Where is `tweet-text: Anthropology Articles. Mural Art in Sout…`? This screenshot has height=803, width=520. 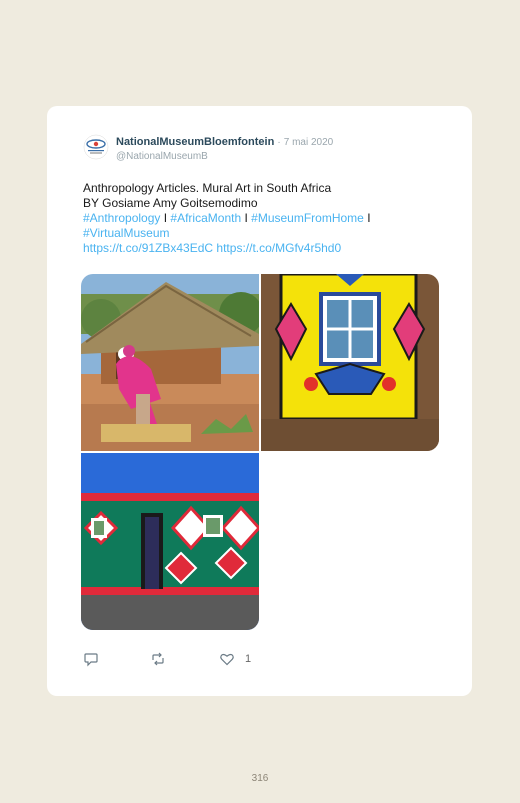 tweet-text: Anthropology Articles. Mural Art in Sout… is located at coordinates (258, 218).